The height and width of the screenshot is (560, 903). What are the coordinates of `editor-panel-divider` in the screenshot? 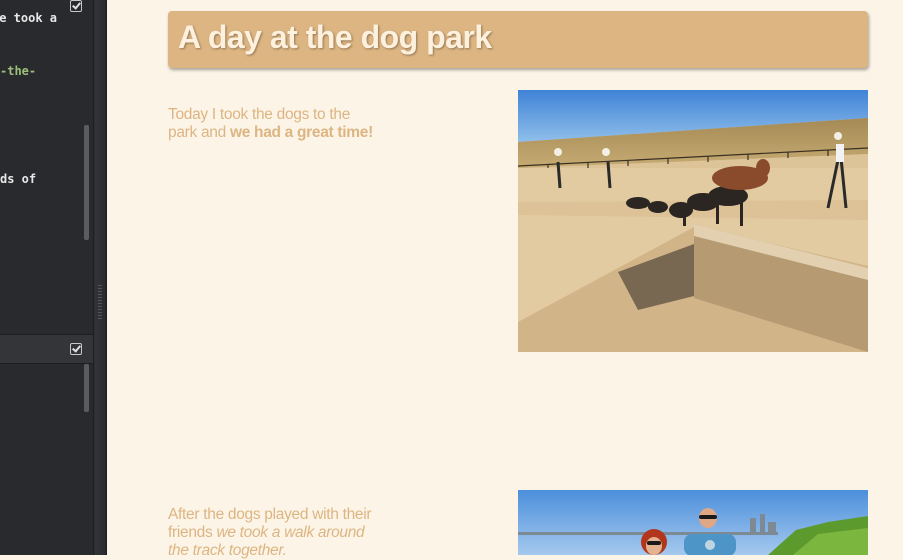 It's located at (46, 349).